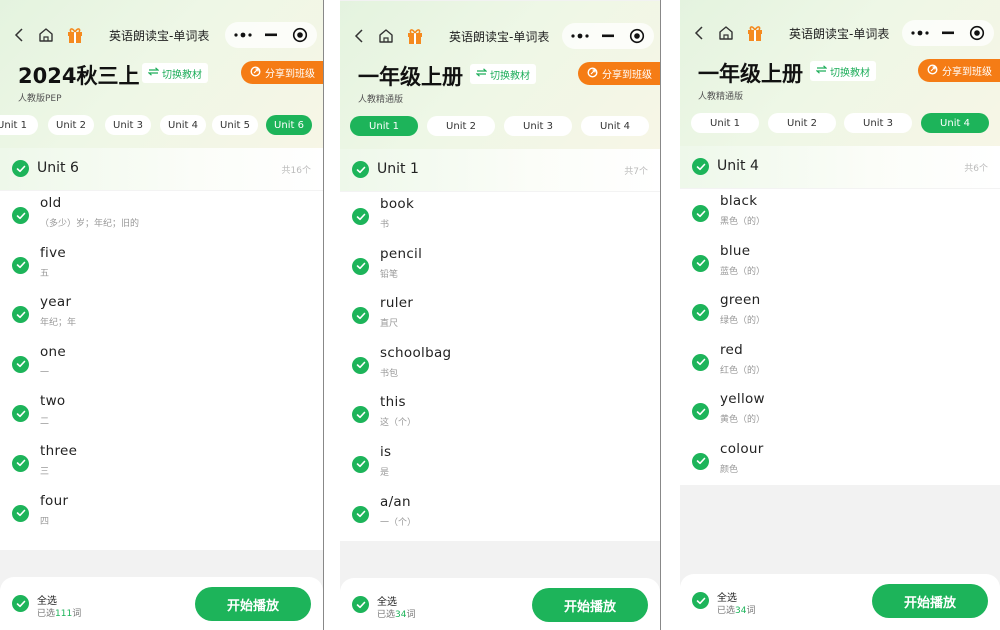 This screenshot has height=630, width=1000. What do you see at coordinates (840, 264) in the screenshot?
I see `word-item: blue 蓝色（的）` at bounding box center [840, 264].